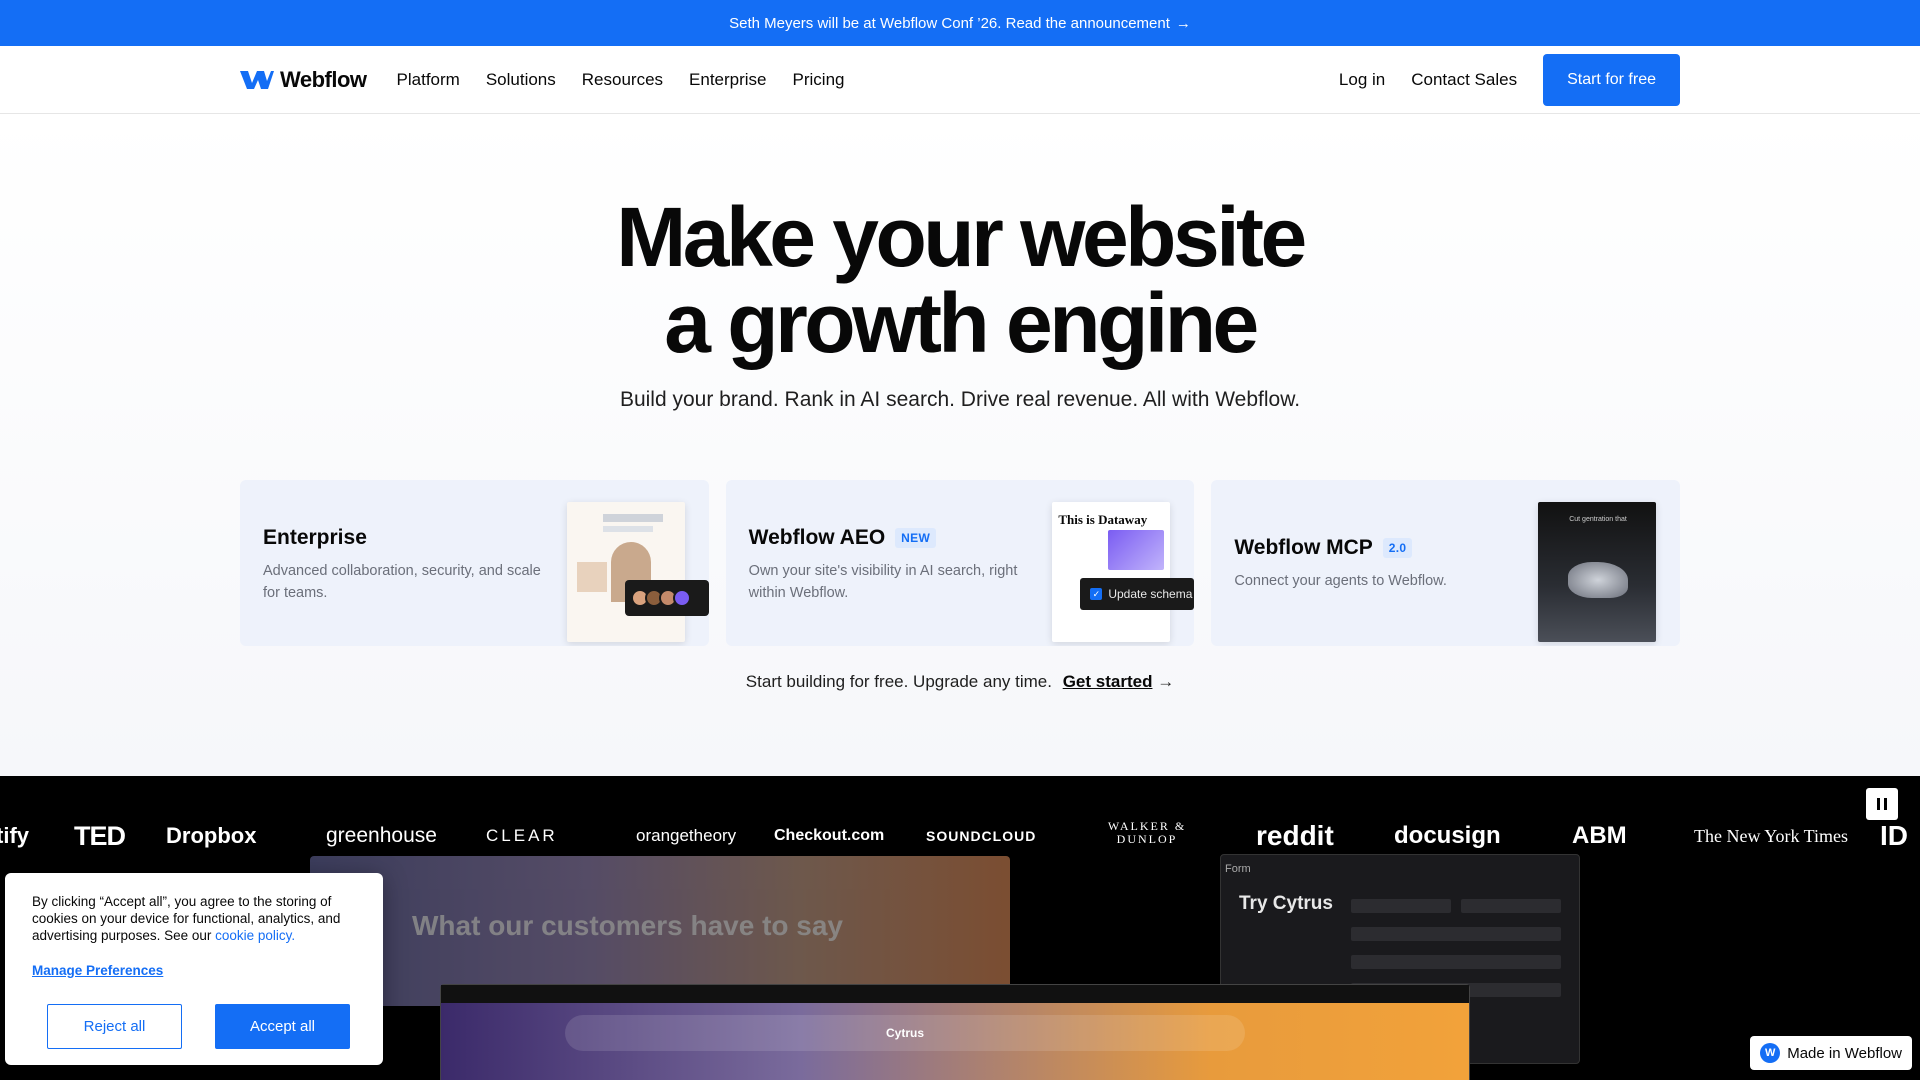 This screenshot has height=1080, width=1920. What do you see at coordinates (1096, 594) in the screenshot?
I see `checkbox-icon: ✓` at bounding box center [1096, 594].